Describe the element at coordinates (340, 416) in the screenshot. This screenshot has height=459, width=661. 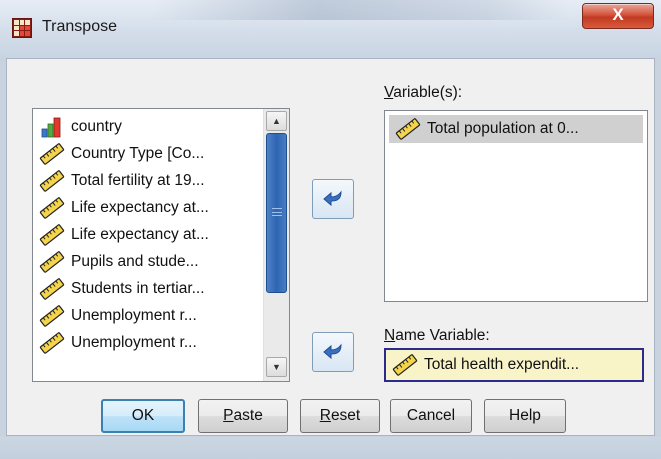
I see `reset-button: Reset` at that location.